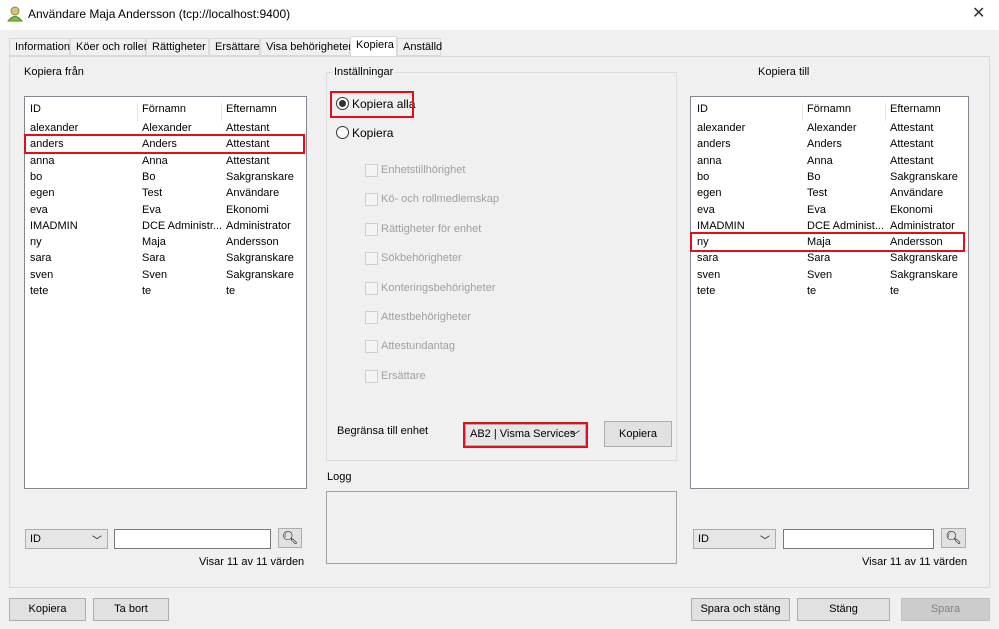 The width and height of the screenshot is (999, 629). I want to click on copy-to-title: Kopiera till, so click(784, 72).